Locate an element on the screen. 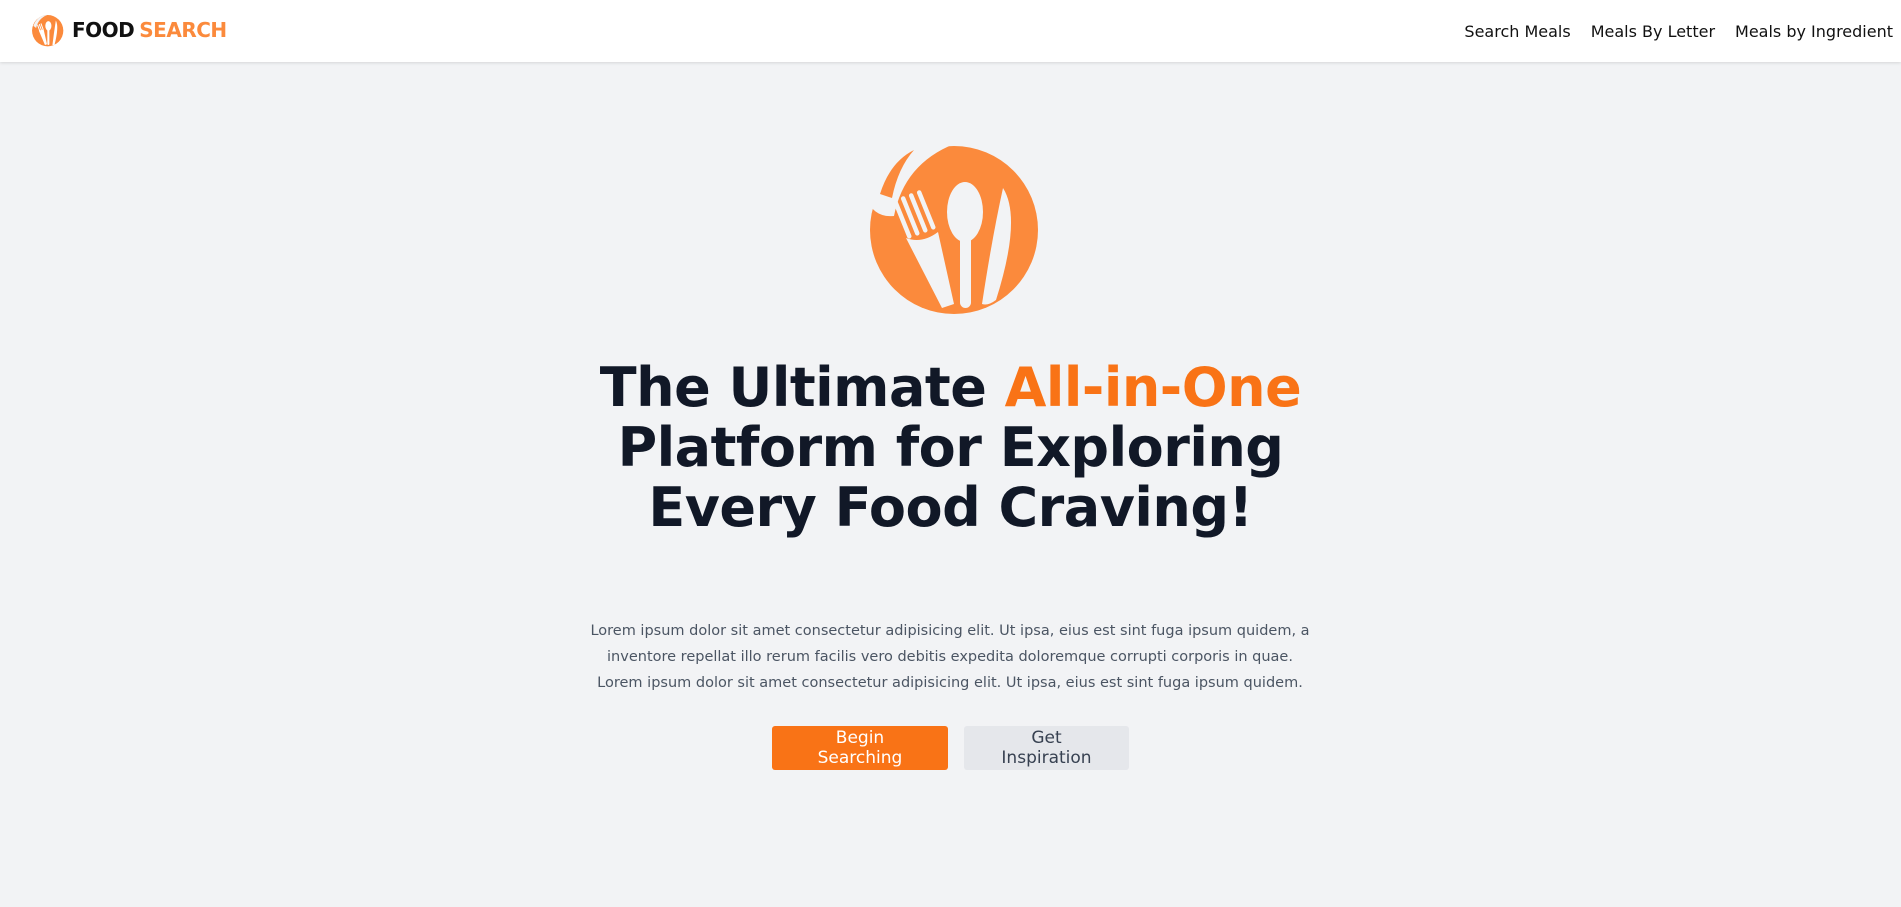  headline-accent: All-in-One is located at coordinates (1153, 387).